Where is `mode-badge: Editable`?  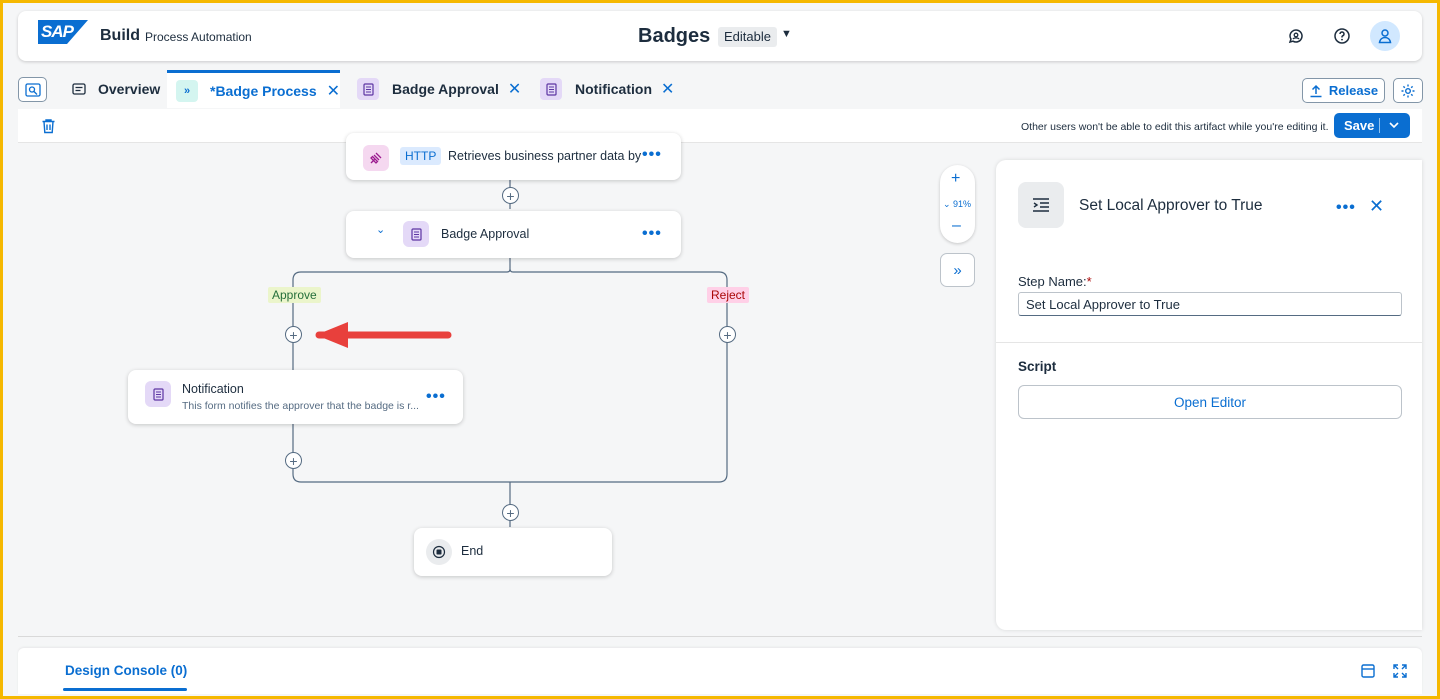 mode-badge: Editable is located at coordinates (747, 37).